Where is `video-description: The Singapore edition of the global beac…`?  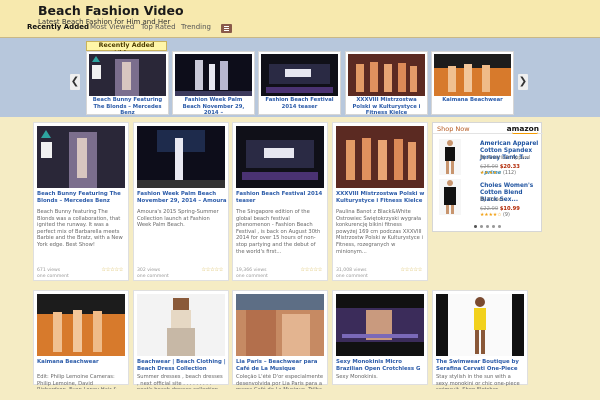
video-description: The Singapore edition of the global beac… is located at coordinates (278, 232).